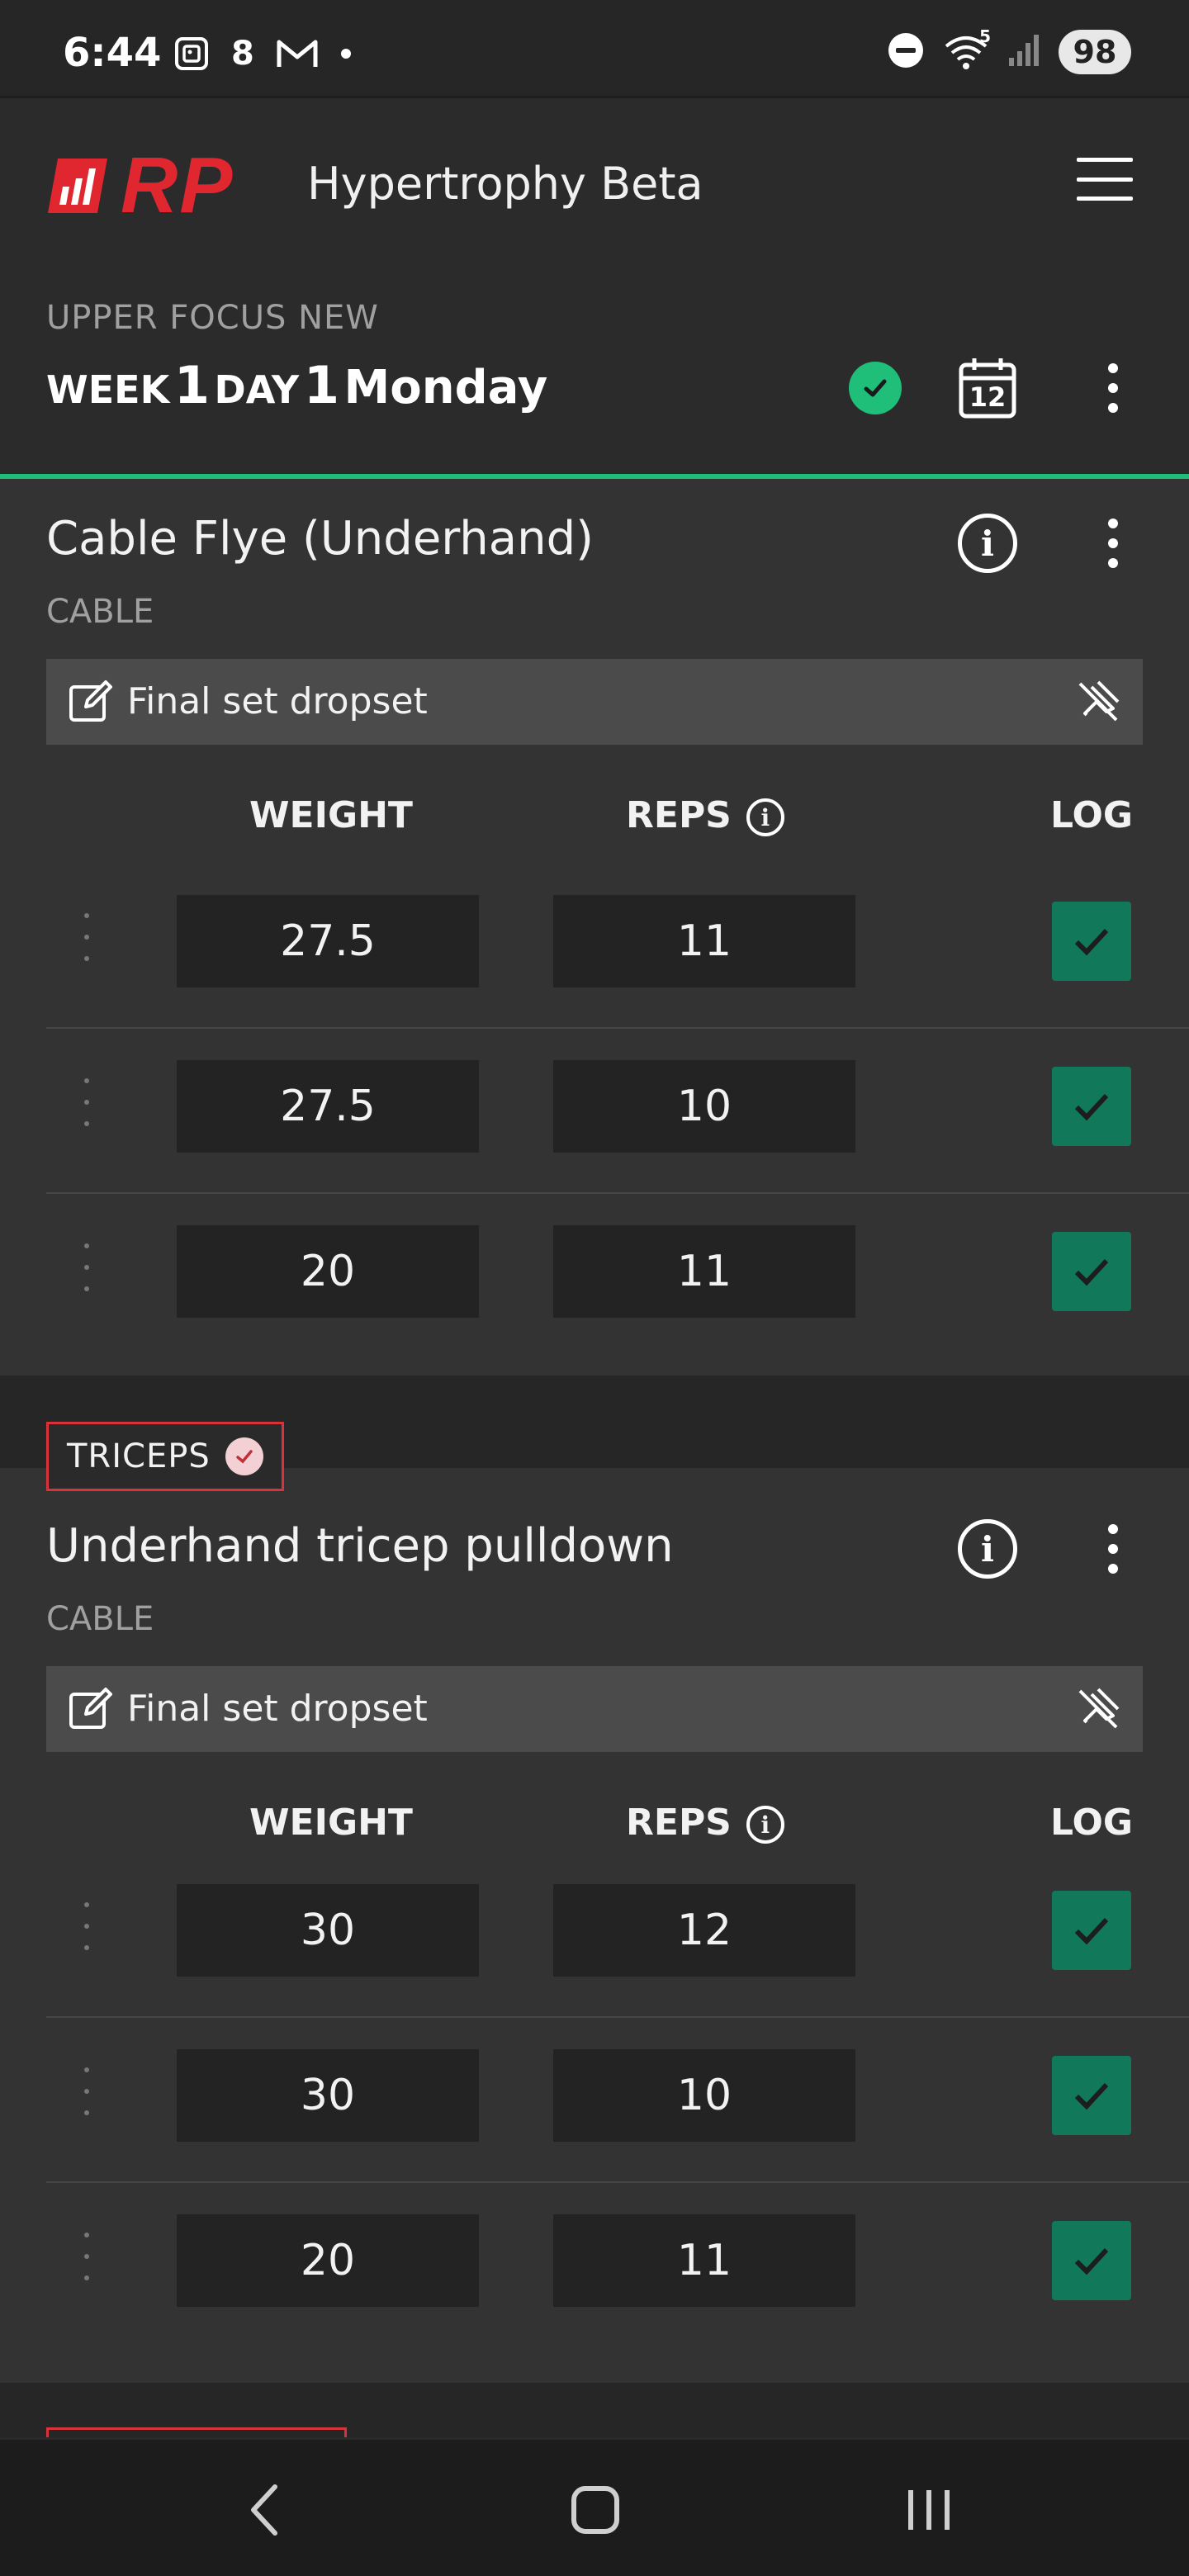 The image size is (1189, 2576). What do you see at coordinates (77, 186) in the screenshot?
I see `rp-logo-icon` at bounding box center [77, 186].